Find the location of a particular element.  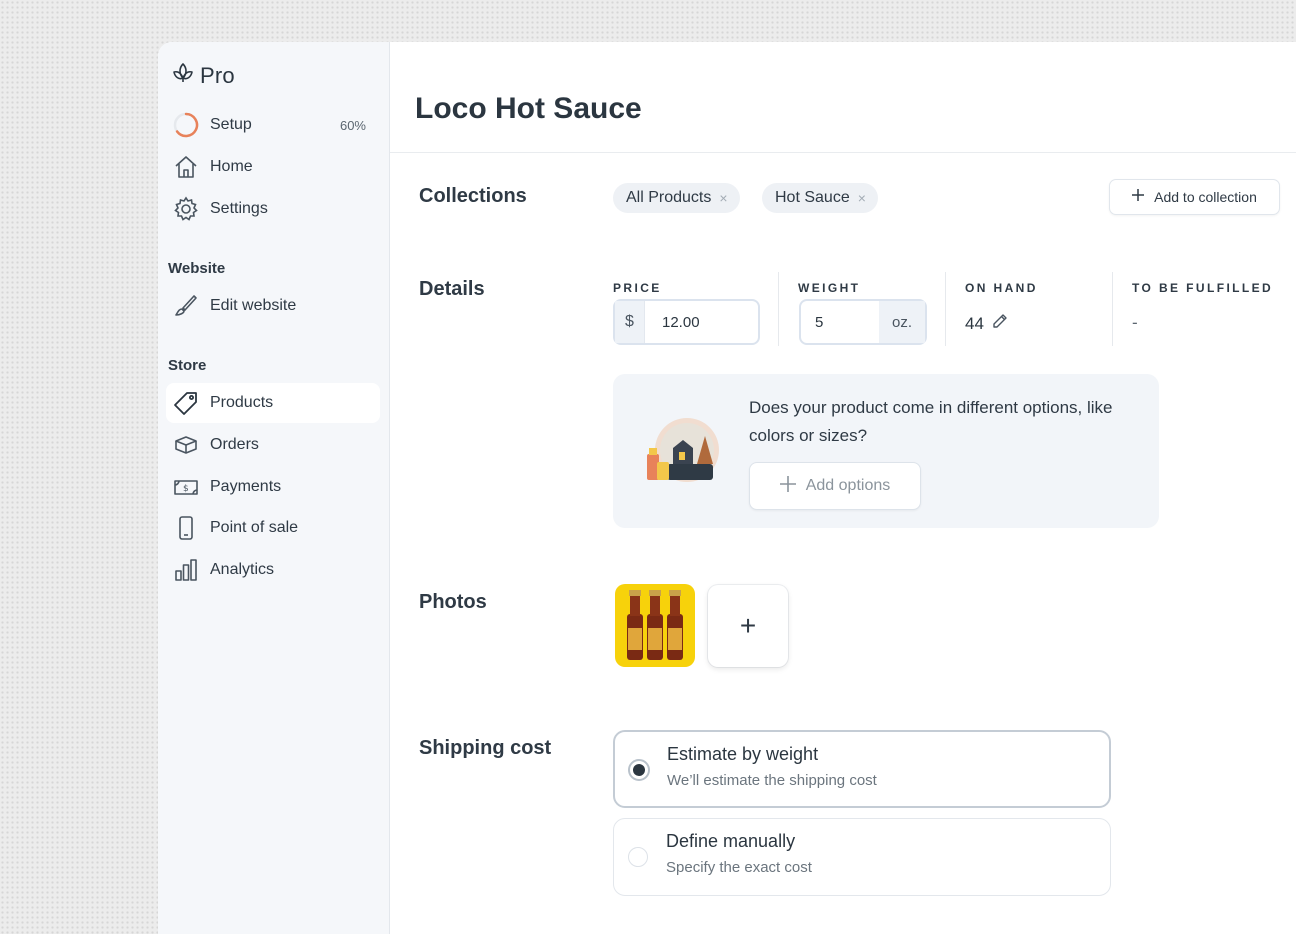

section-heading-website: Website is located at coordinates (197, 268).